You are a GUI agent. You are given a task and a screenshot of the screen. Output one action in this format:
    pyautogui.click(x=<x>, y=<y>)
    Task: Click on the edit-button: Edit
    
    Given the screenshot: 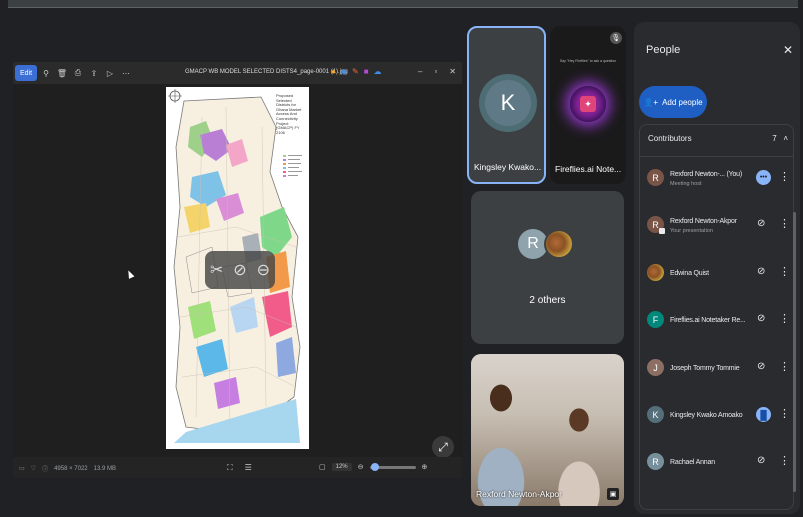 What is the action you would take?
    pyautogui.click(x=26, y=73)
    